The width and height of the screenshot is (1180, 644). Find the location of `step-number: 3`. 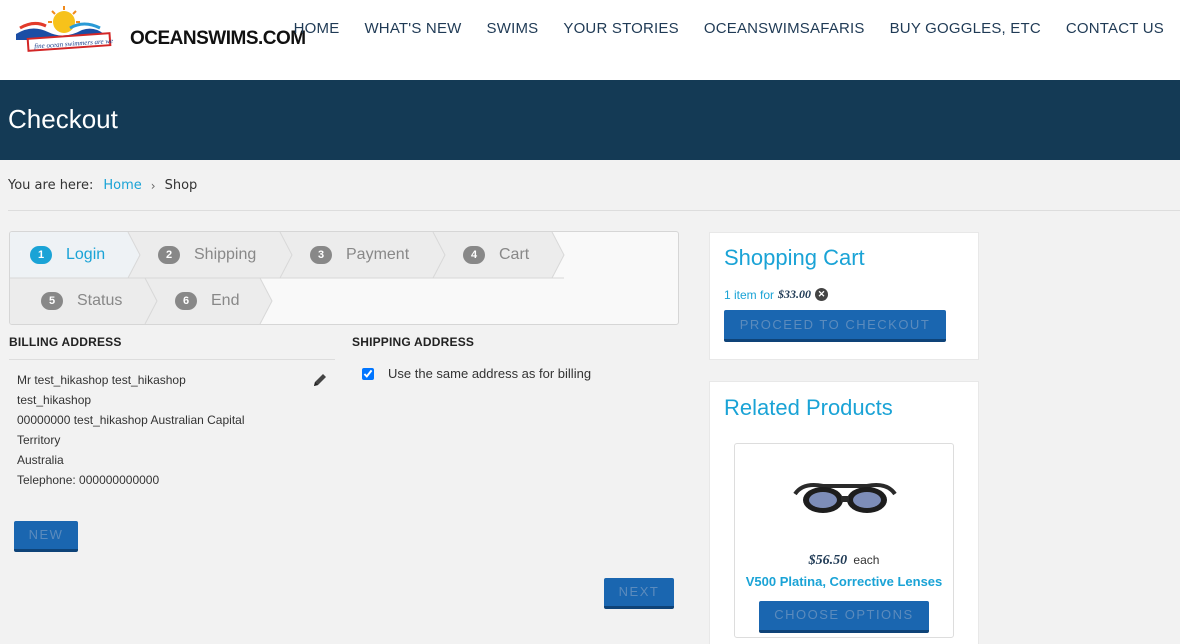

step-number: 3 is located at coordinates (321, 255).